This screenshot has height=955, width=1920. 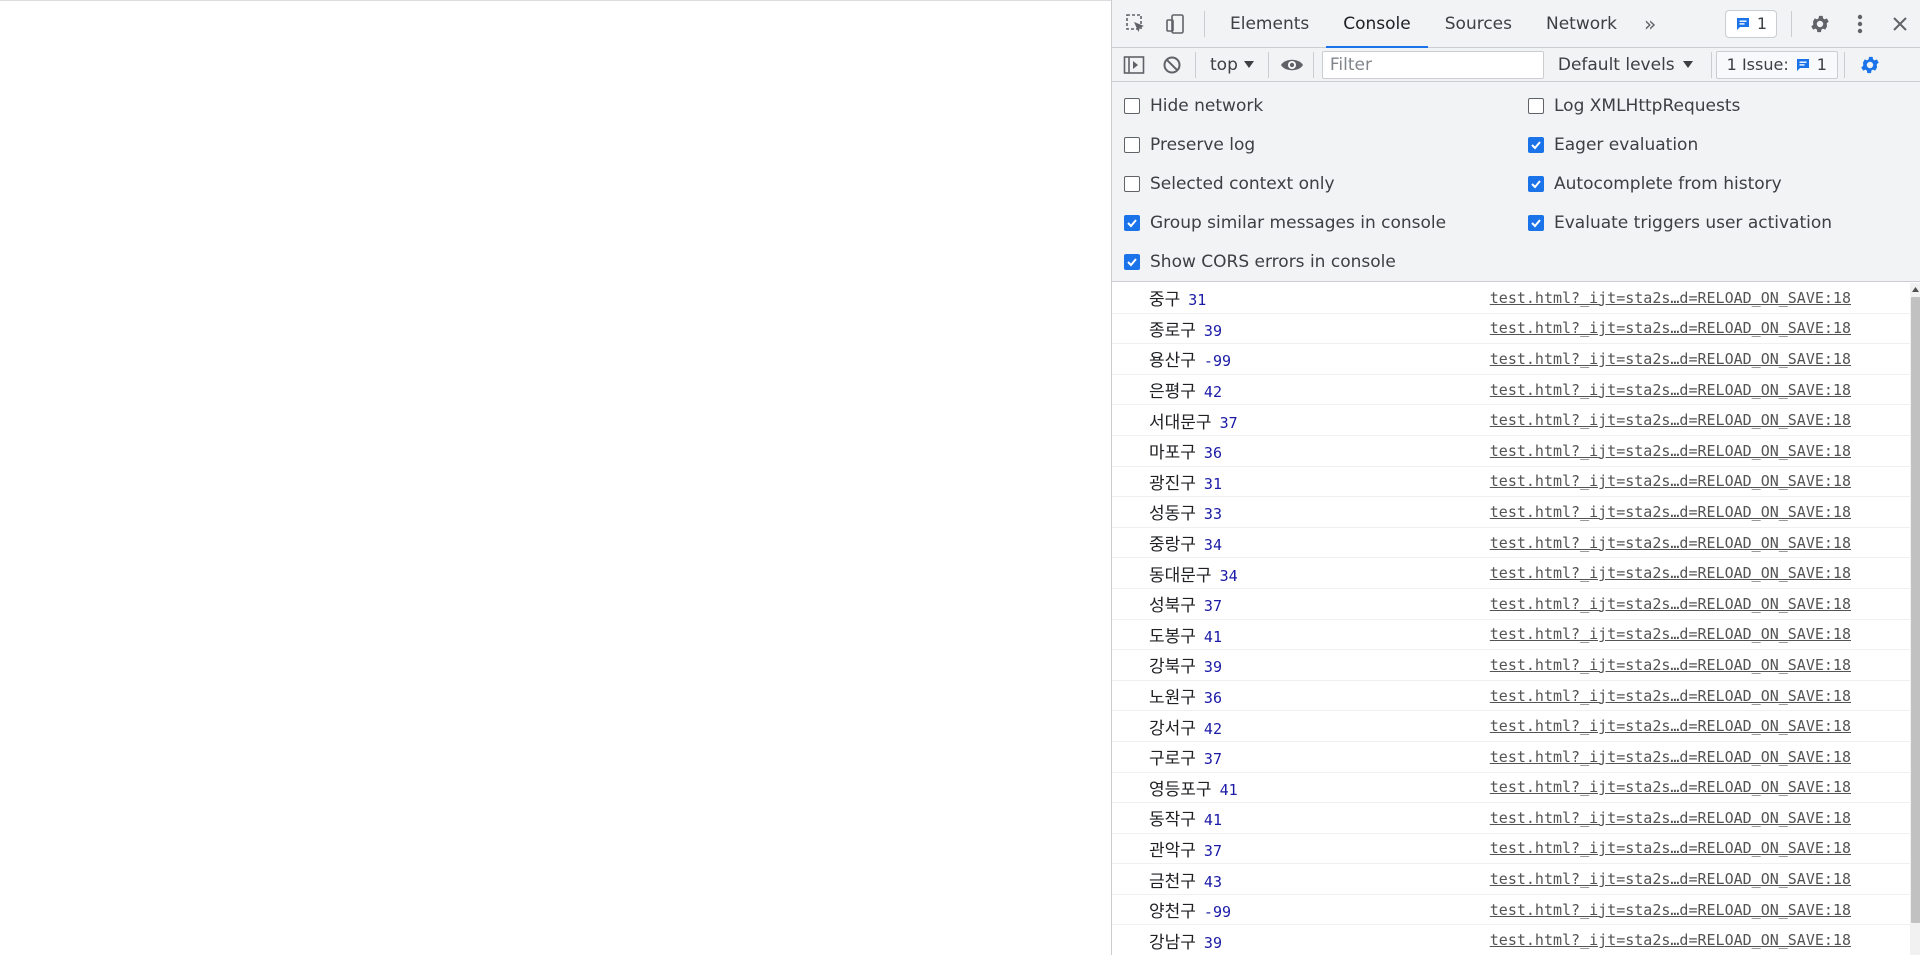 What do you see at coordinates (1269, 24) in the screenshot?
I see `tab-elements: Elements` at bounding box center [1269, 24].